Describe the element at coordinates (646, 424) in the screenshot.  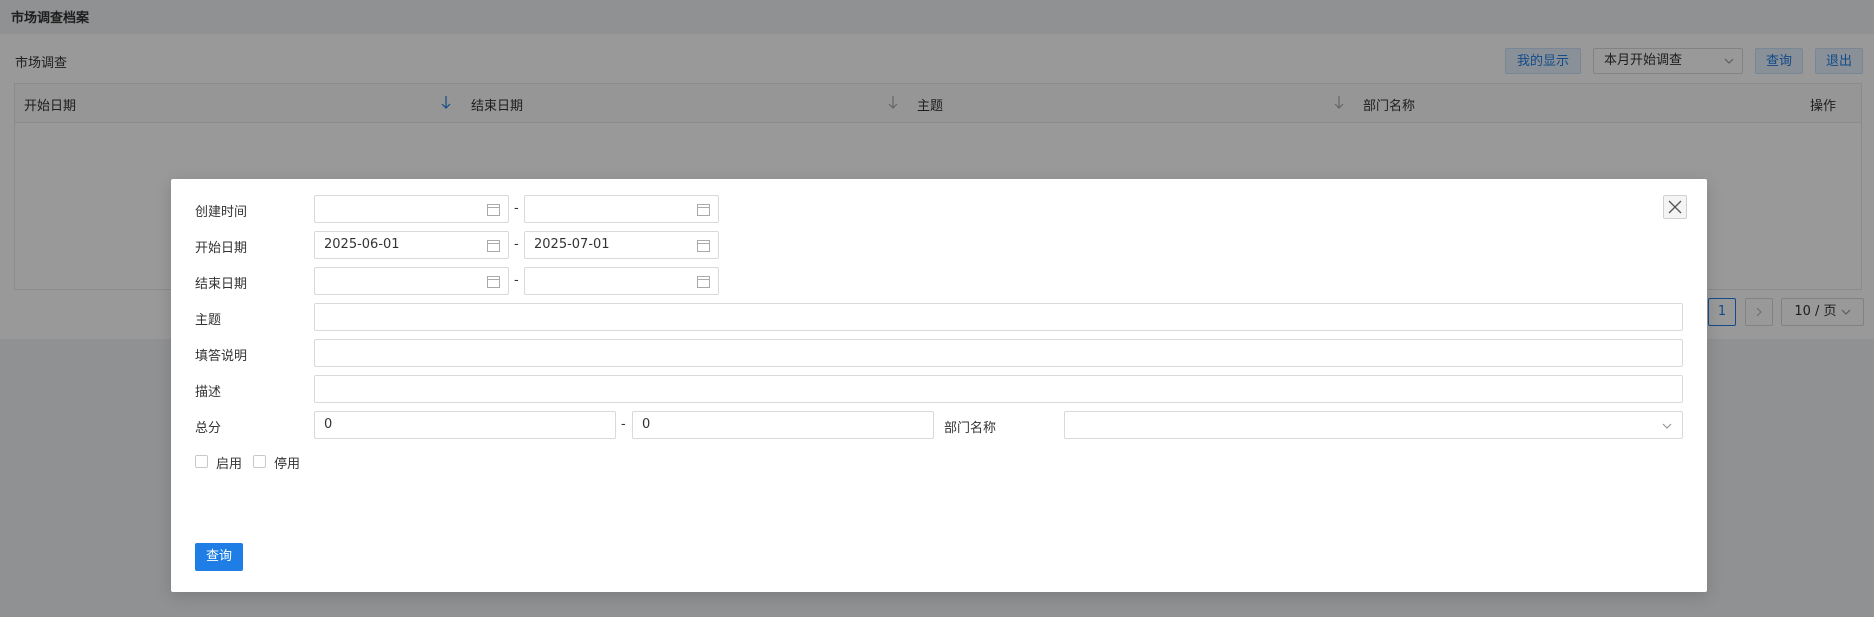
I see `total-score-to-value: 0` at that location.